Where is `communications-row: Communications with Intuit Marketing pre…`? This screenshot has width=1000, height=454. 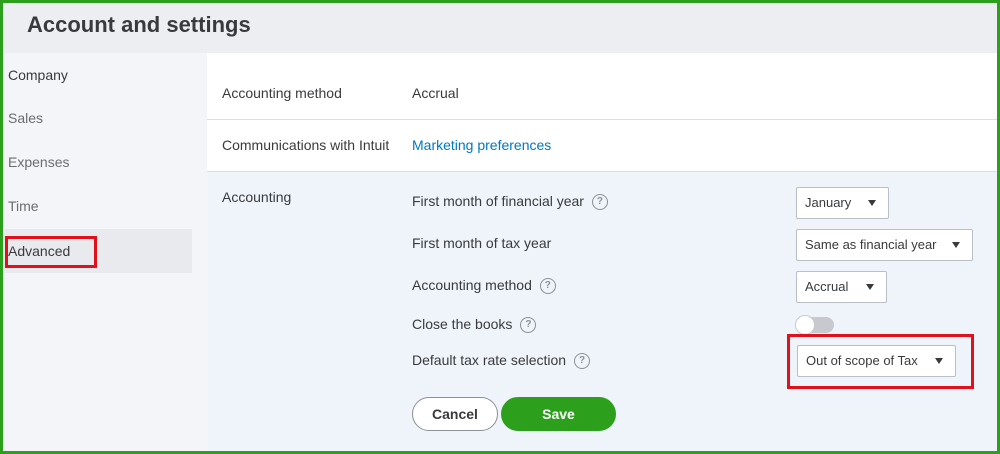
communications-row: Communications with Intuit Marketing pre… is located at coordinates (602, 146).